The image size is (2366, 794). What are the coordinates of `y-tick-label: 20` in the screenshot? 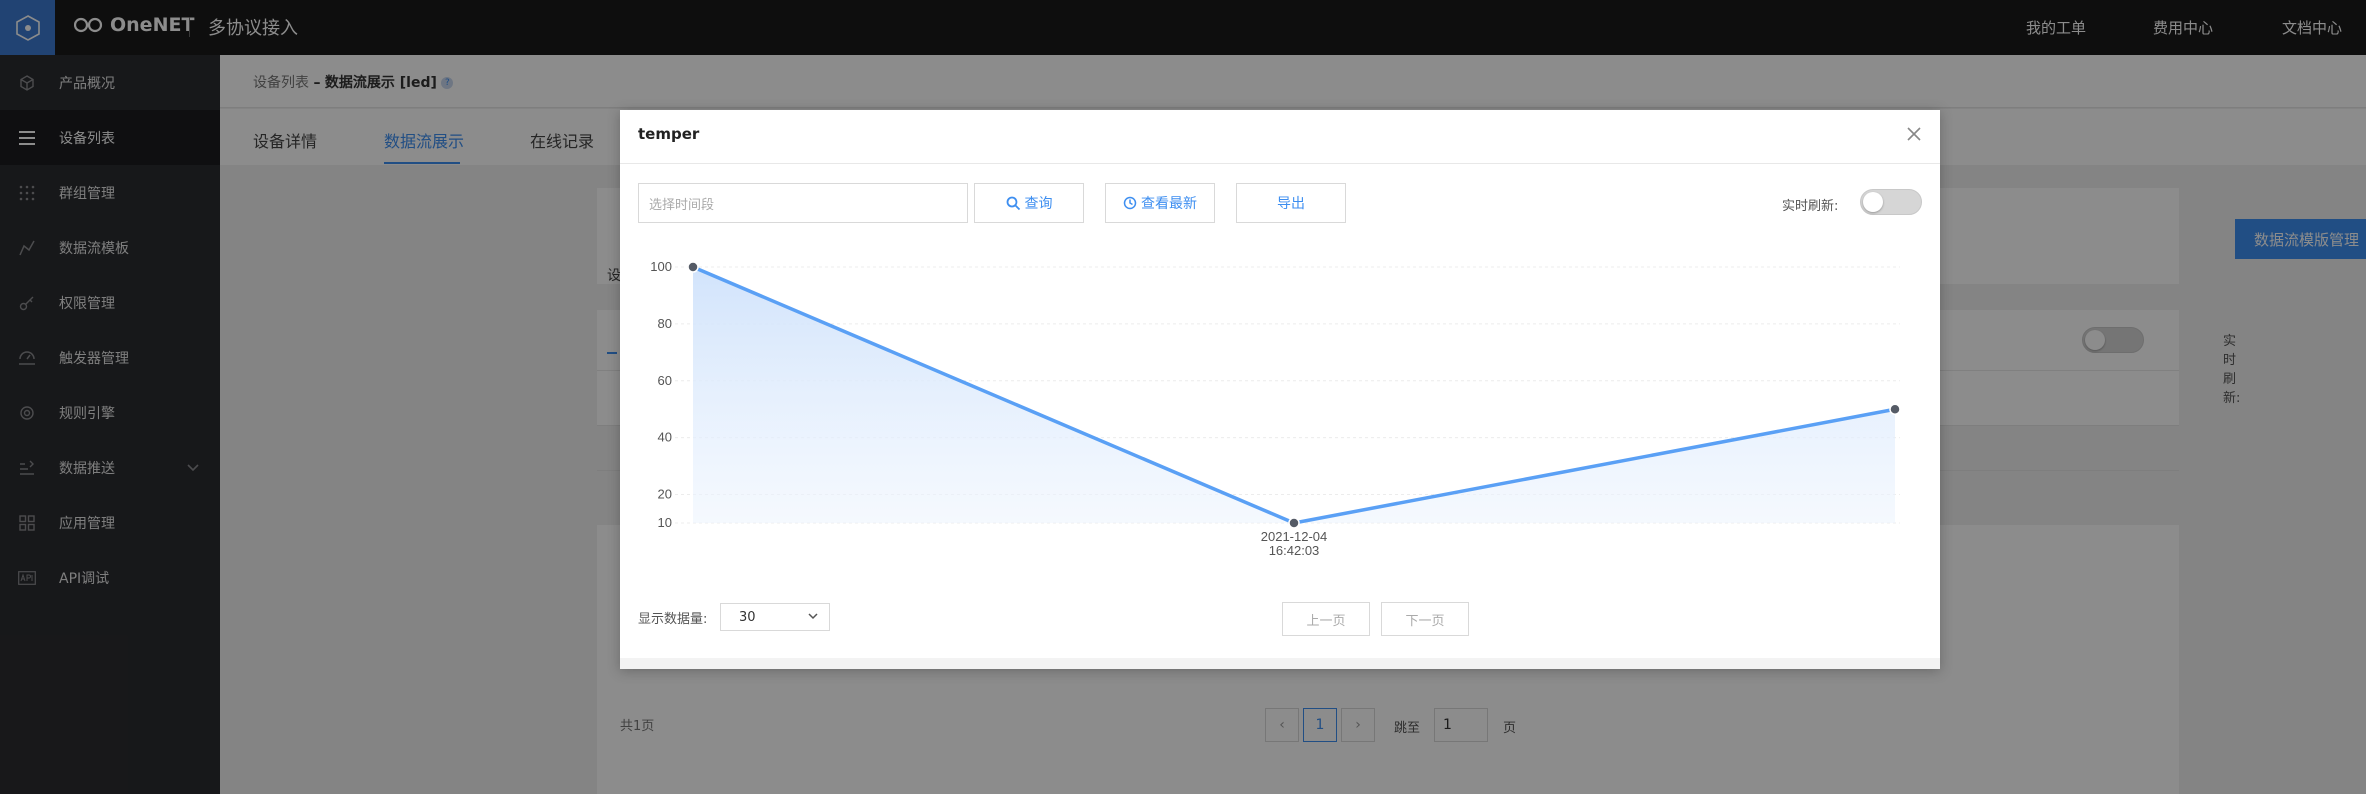 It's located at (665, 494).